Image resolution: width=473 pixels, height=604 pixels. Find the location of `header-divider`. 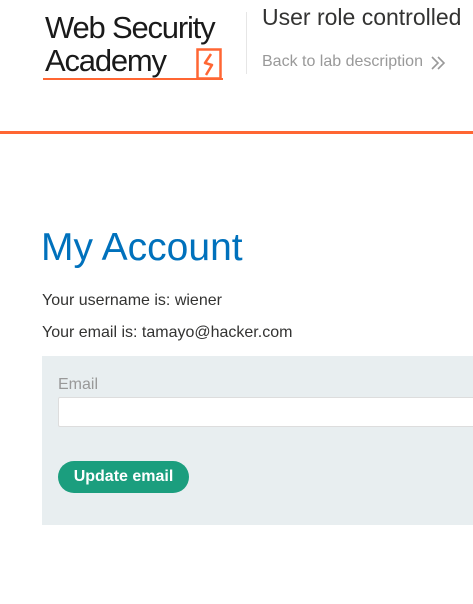

header-divider is located at coordinates (246, 43).